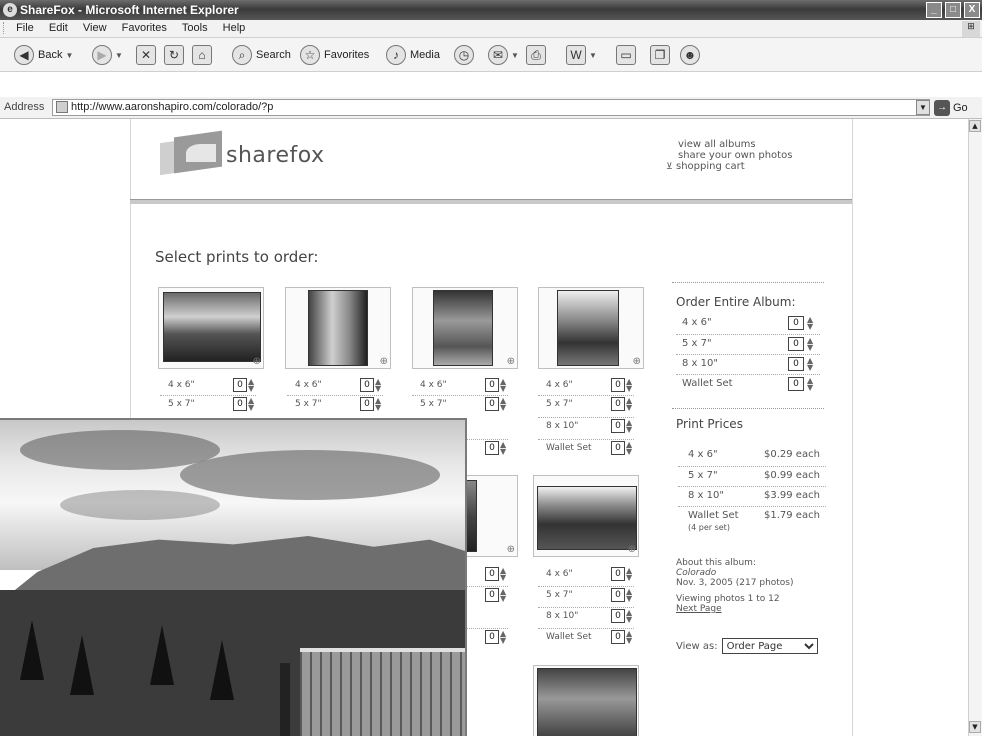  What do you see at coordinates (275, 155) in the screenshot?
I see `logo-wordmark: sharefox` at bounding box center [275, 155].